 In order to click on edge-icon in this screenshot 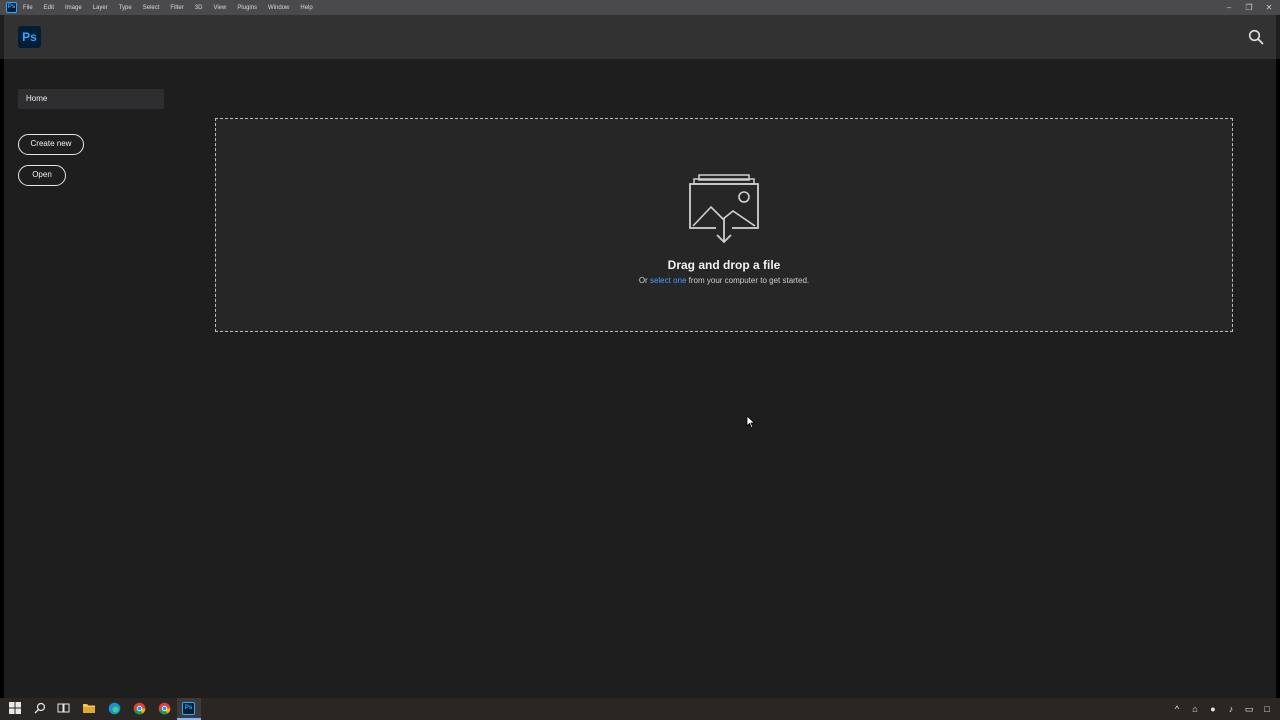, I will do `click(114, 709)`.